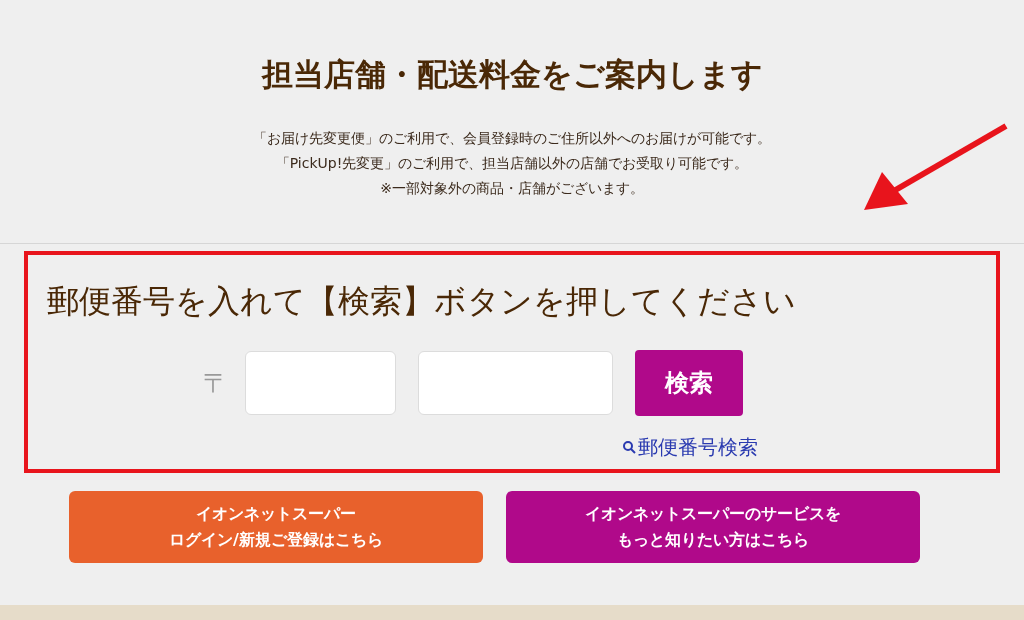  Describe the element at coordinates (629, 447) in the screenshot. I see `search-icon` at that location.